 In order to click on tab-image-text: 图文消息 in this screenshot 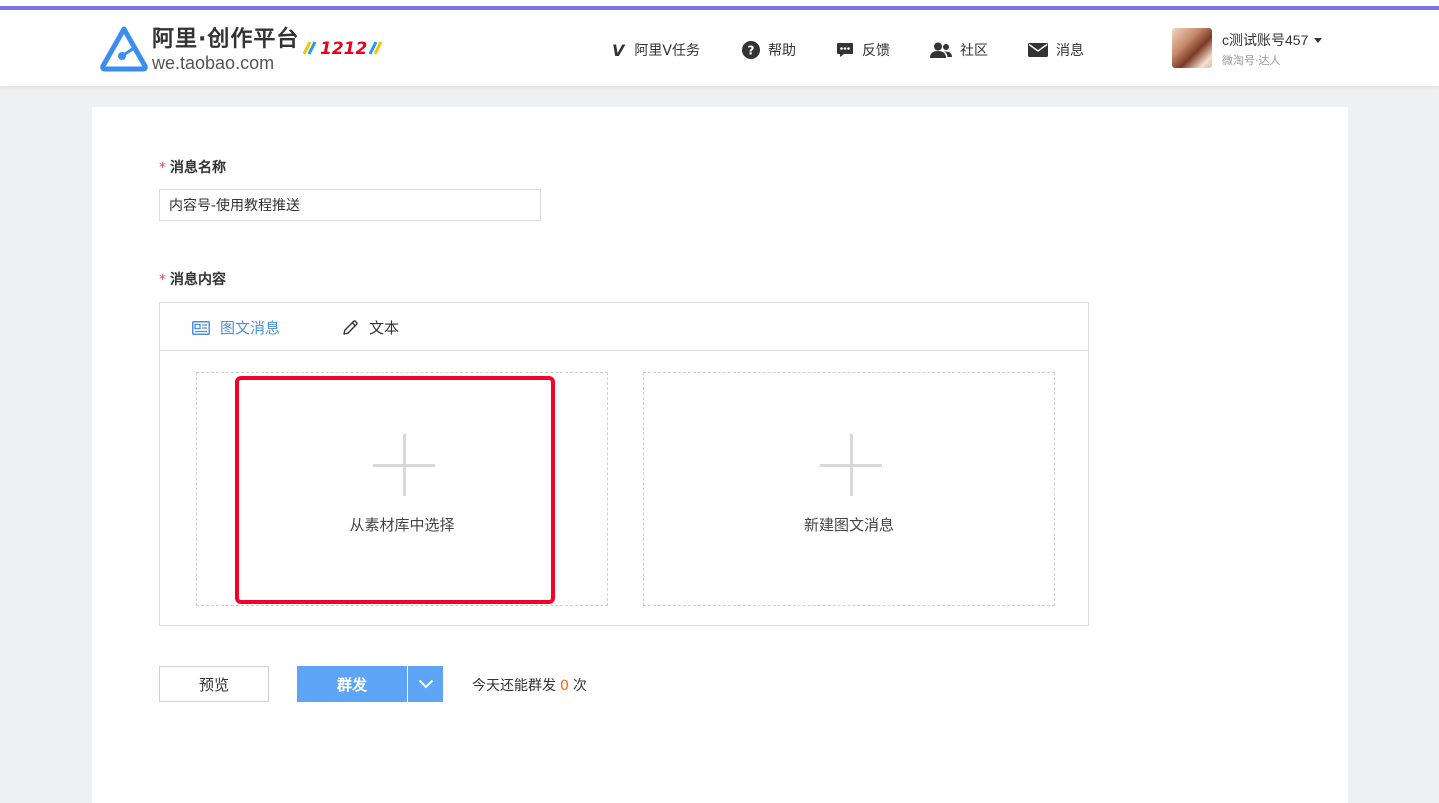, I will do `click(236, 327)`.